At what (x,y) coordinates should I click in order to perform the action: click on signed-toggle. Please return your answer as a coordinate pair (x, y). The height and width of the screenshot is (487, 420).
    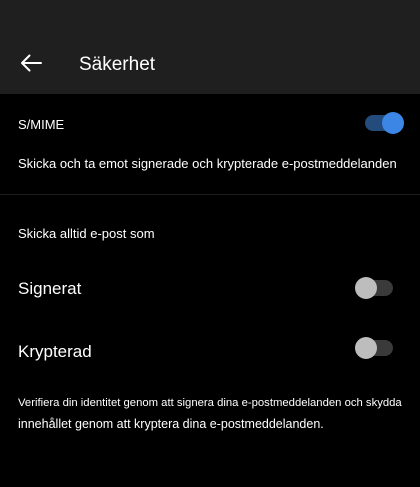
    Looking at the image, I should click on (374, 288).